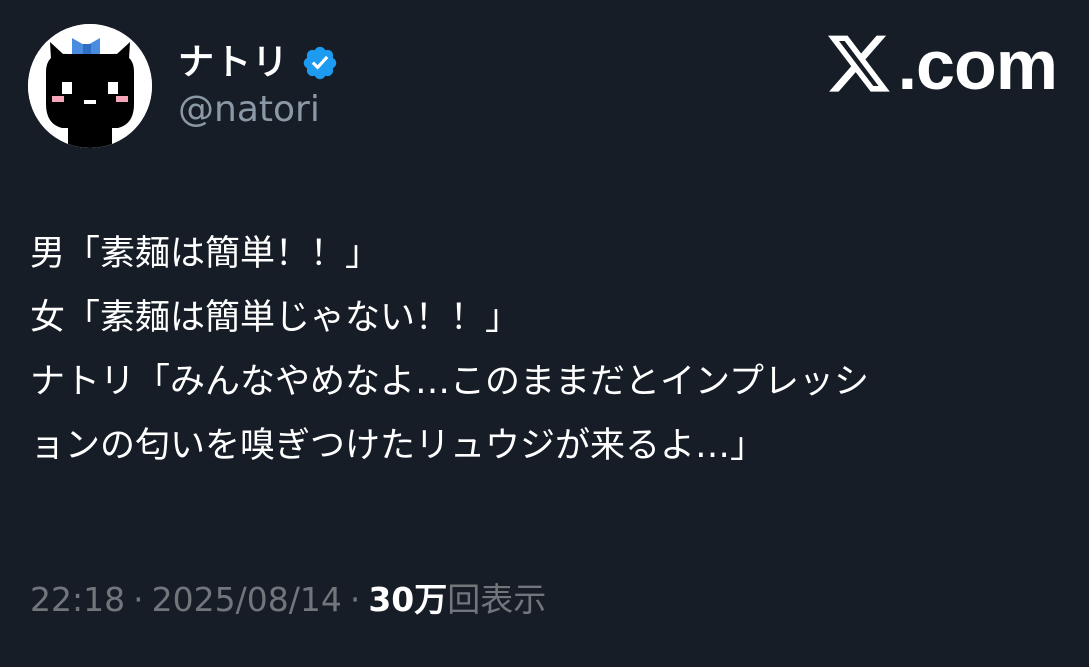  I want to click on tweet-metadata: 22:18 · 2025/08/14 · 30万回表示, so click(288, 600).